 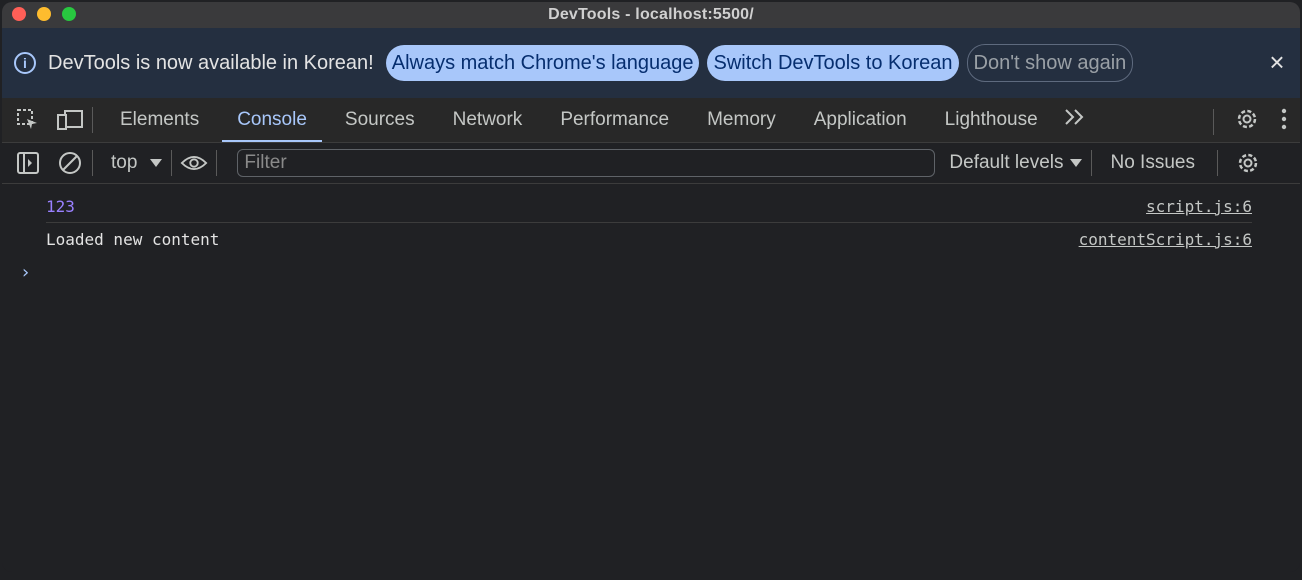 I want to click on window-controls, so click(x=44, y=14).